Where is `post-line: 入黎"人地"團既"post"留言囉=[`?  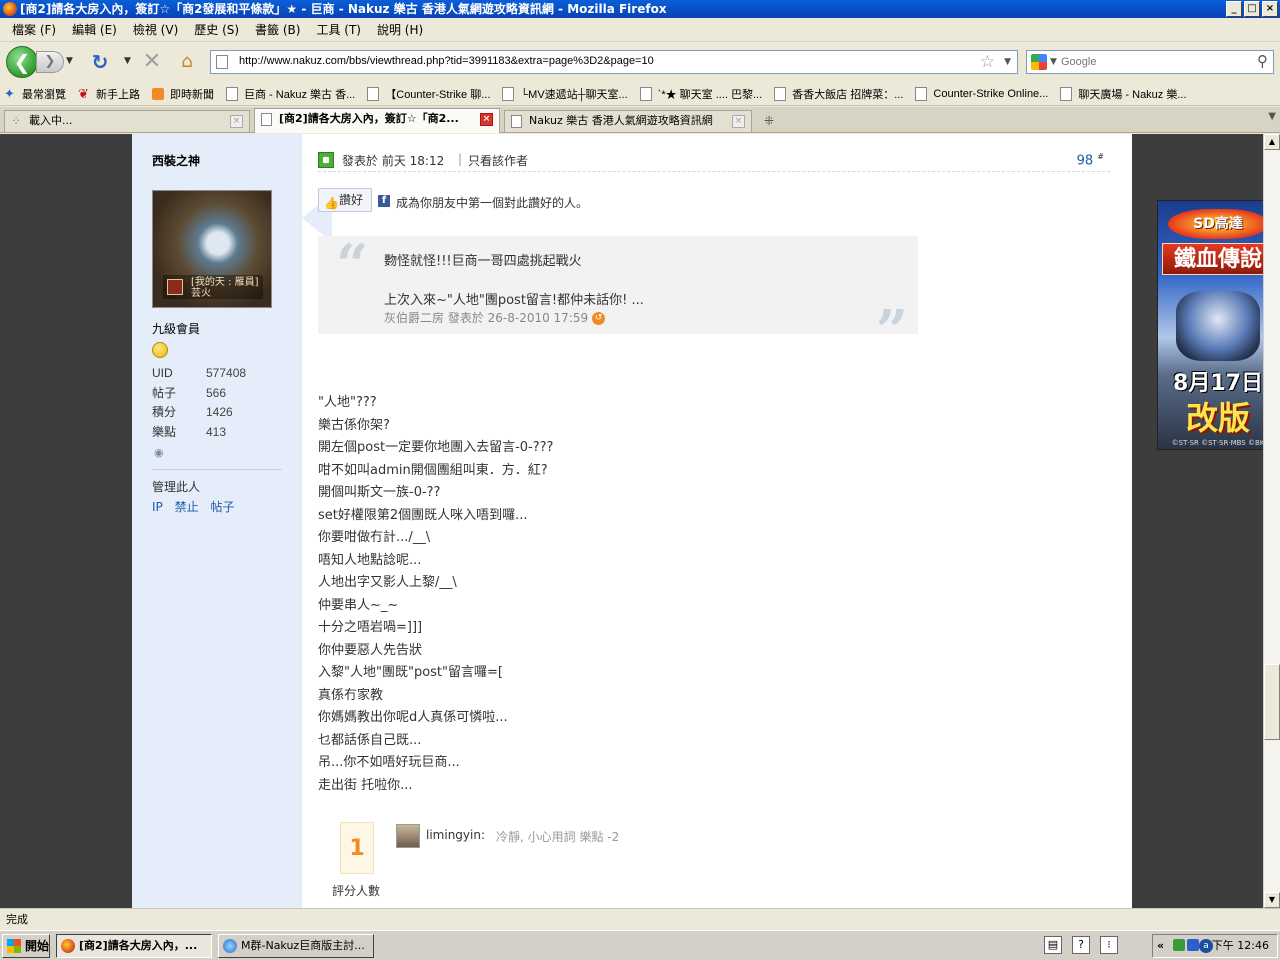 post-line: 入黎"人地"團既"post"留言囉=[ is located at coordinates (410, 672).